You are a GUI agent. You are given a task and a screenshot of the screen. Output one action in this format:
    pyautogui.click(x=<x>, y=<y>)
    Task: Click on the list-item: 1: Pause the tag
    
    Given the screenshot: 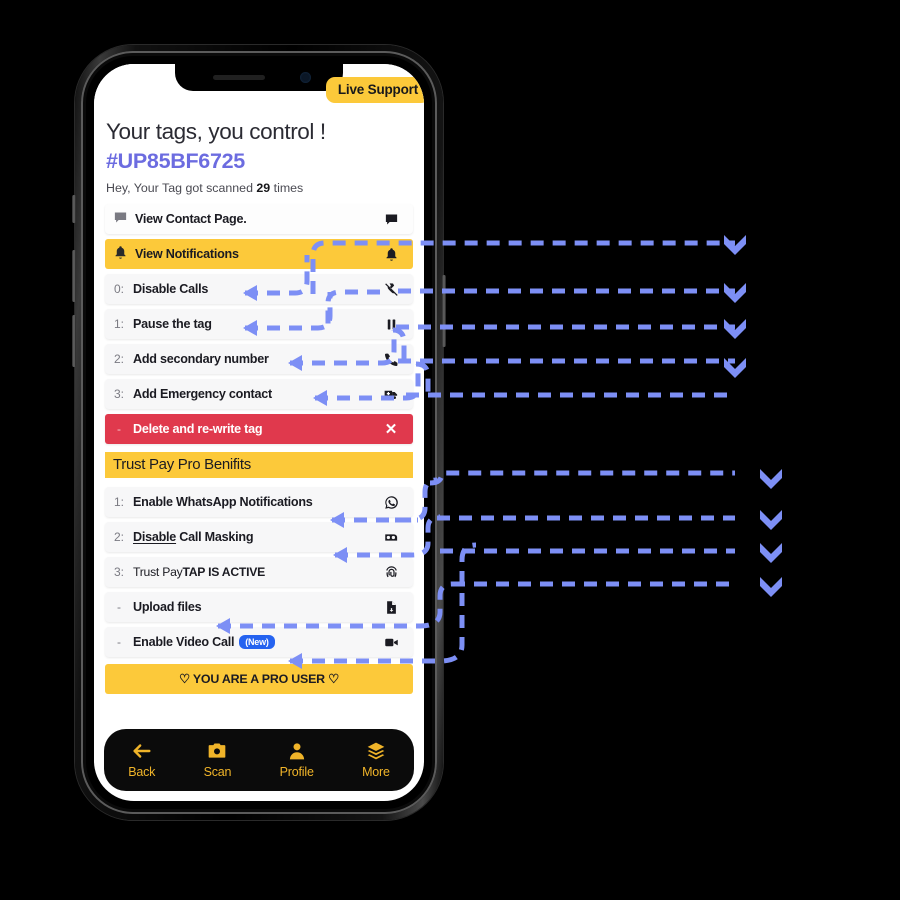 What is the action you would take?
    pyautogui.click(x=259, y=324)
    